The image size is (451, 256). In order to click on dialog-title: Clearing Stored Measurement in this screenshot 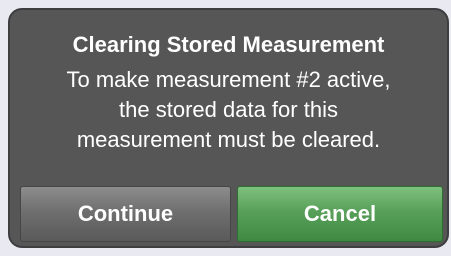, I will do `click(228, 44)`.